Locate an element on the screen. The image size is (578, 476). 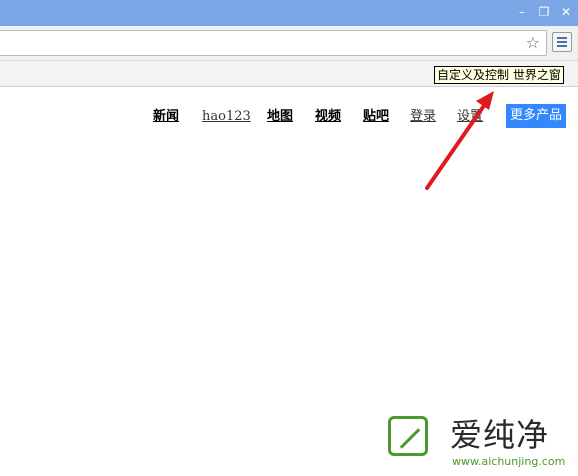
watermark-logo-icon is located at coordinates (408, 436).